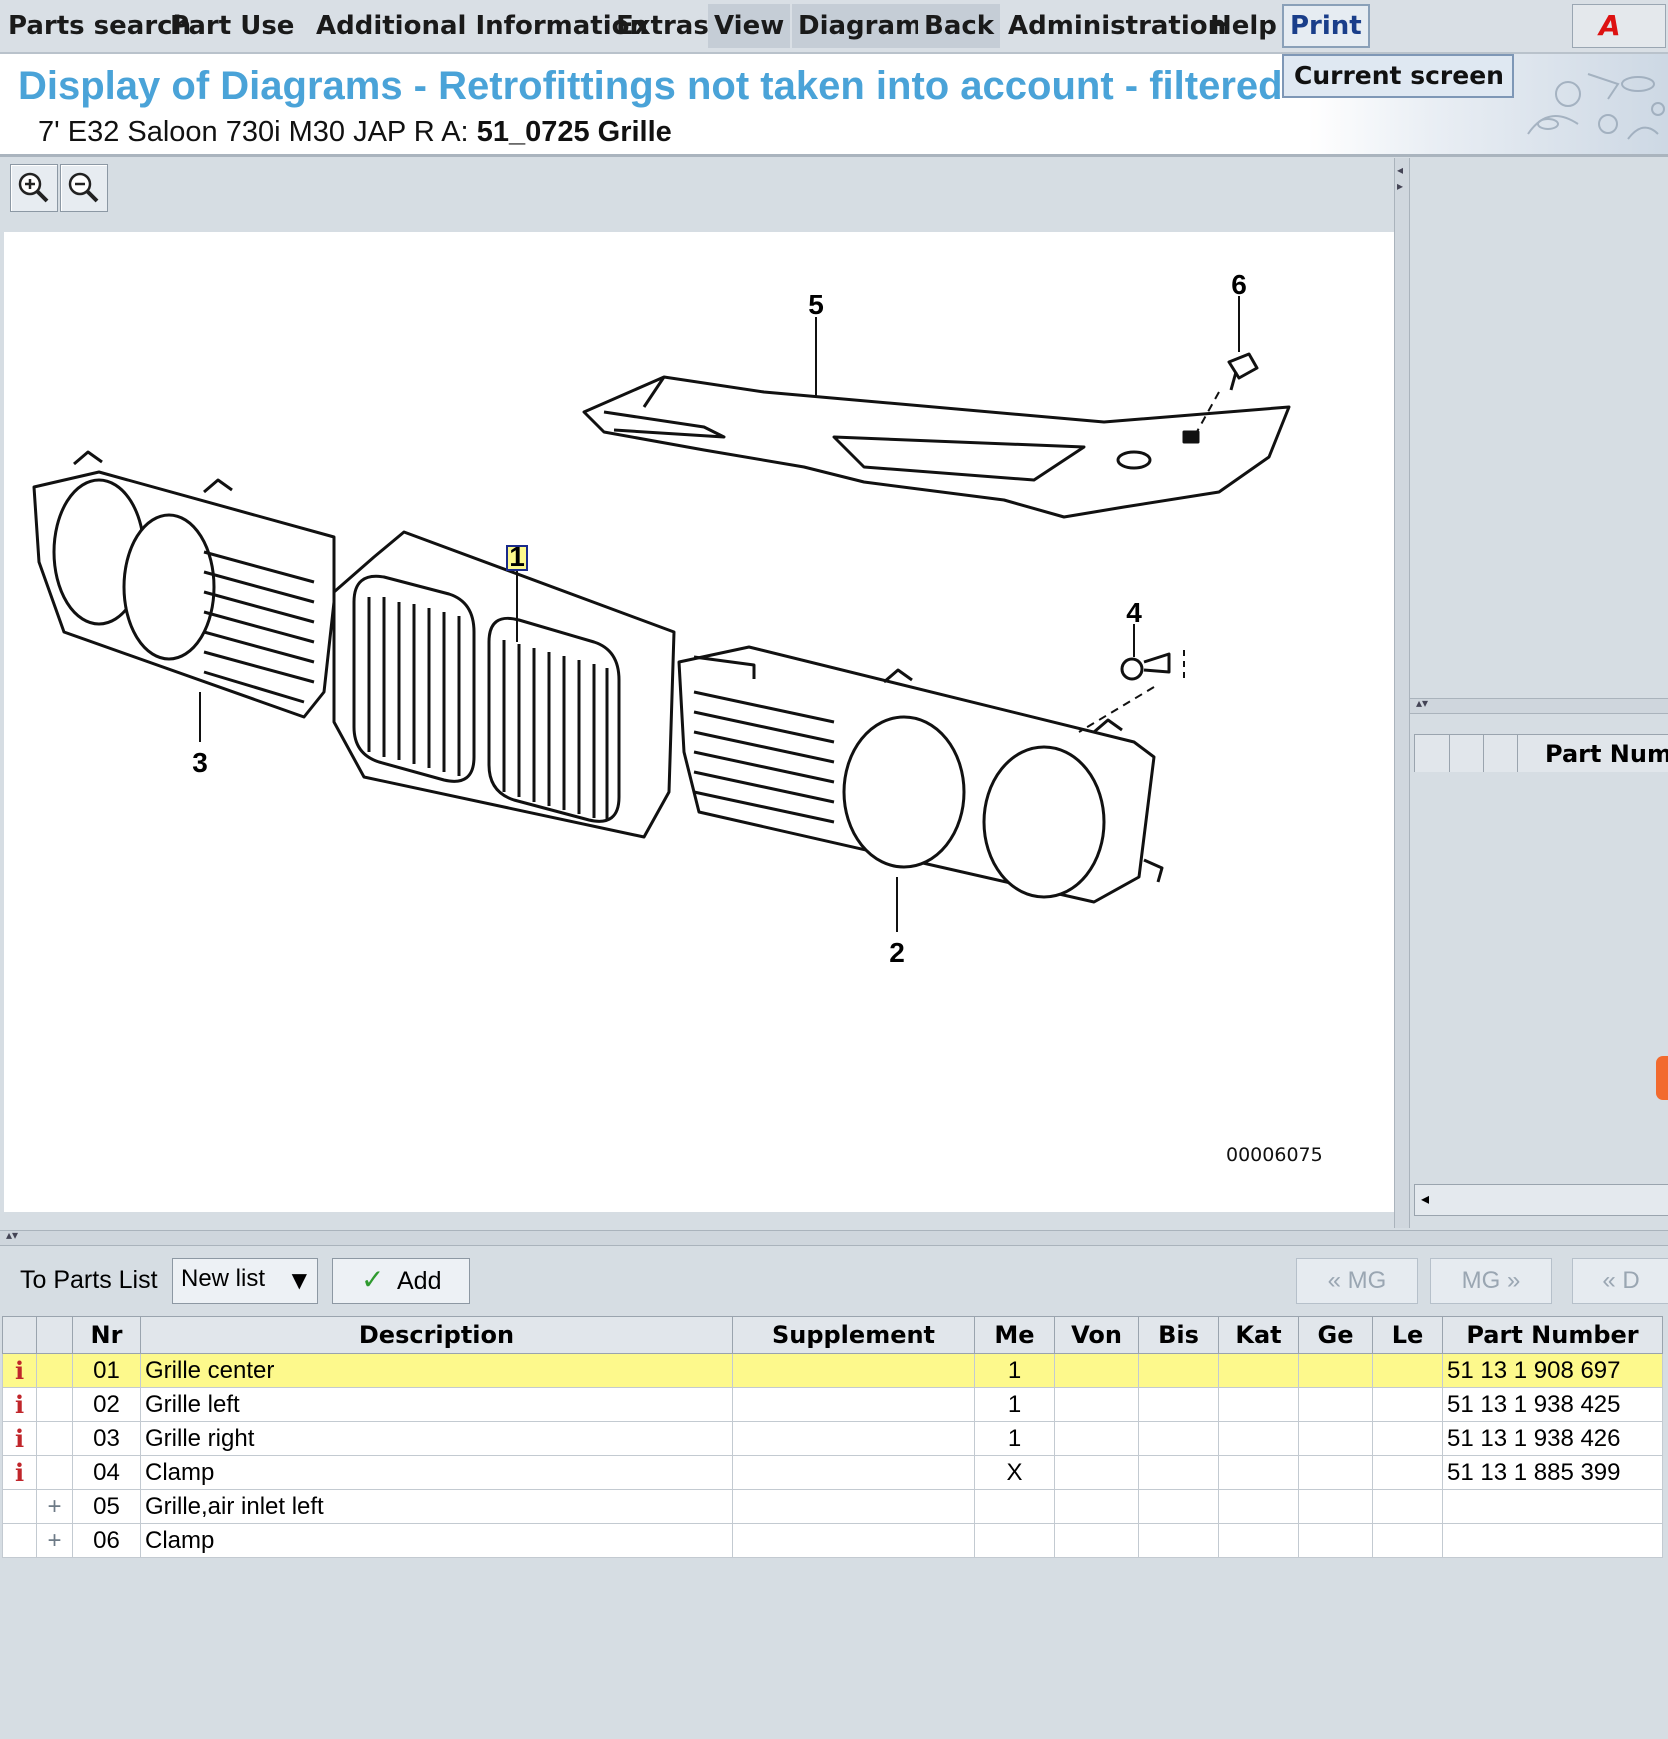 This screenshot has height=1739, width=1668. I want to click on table-row: i 03 Grille right 1 51 13 1 938 426, so click(832, 1438).